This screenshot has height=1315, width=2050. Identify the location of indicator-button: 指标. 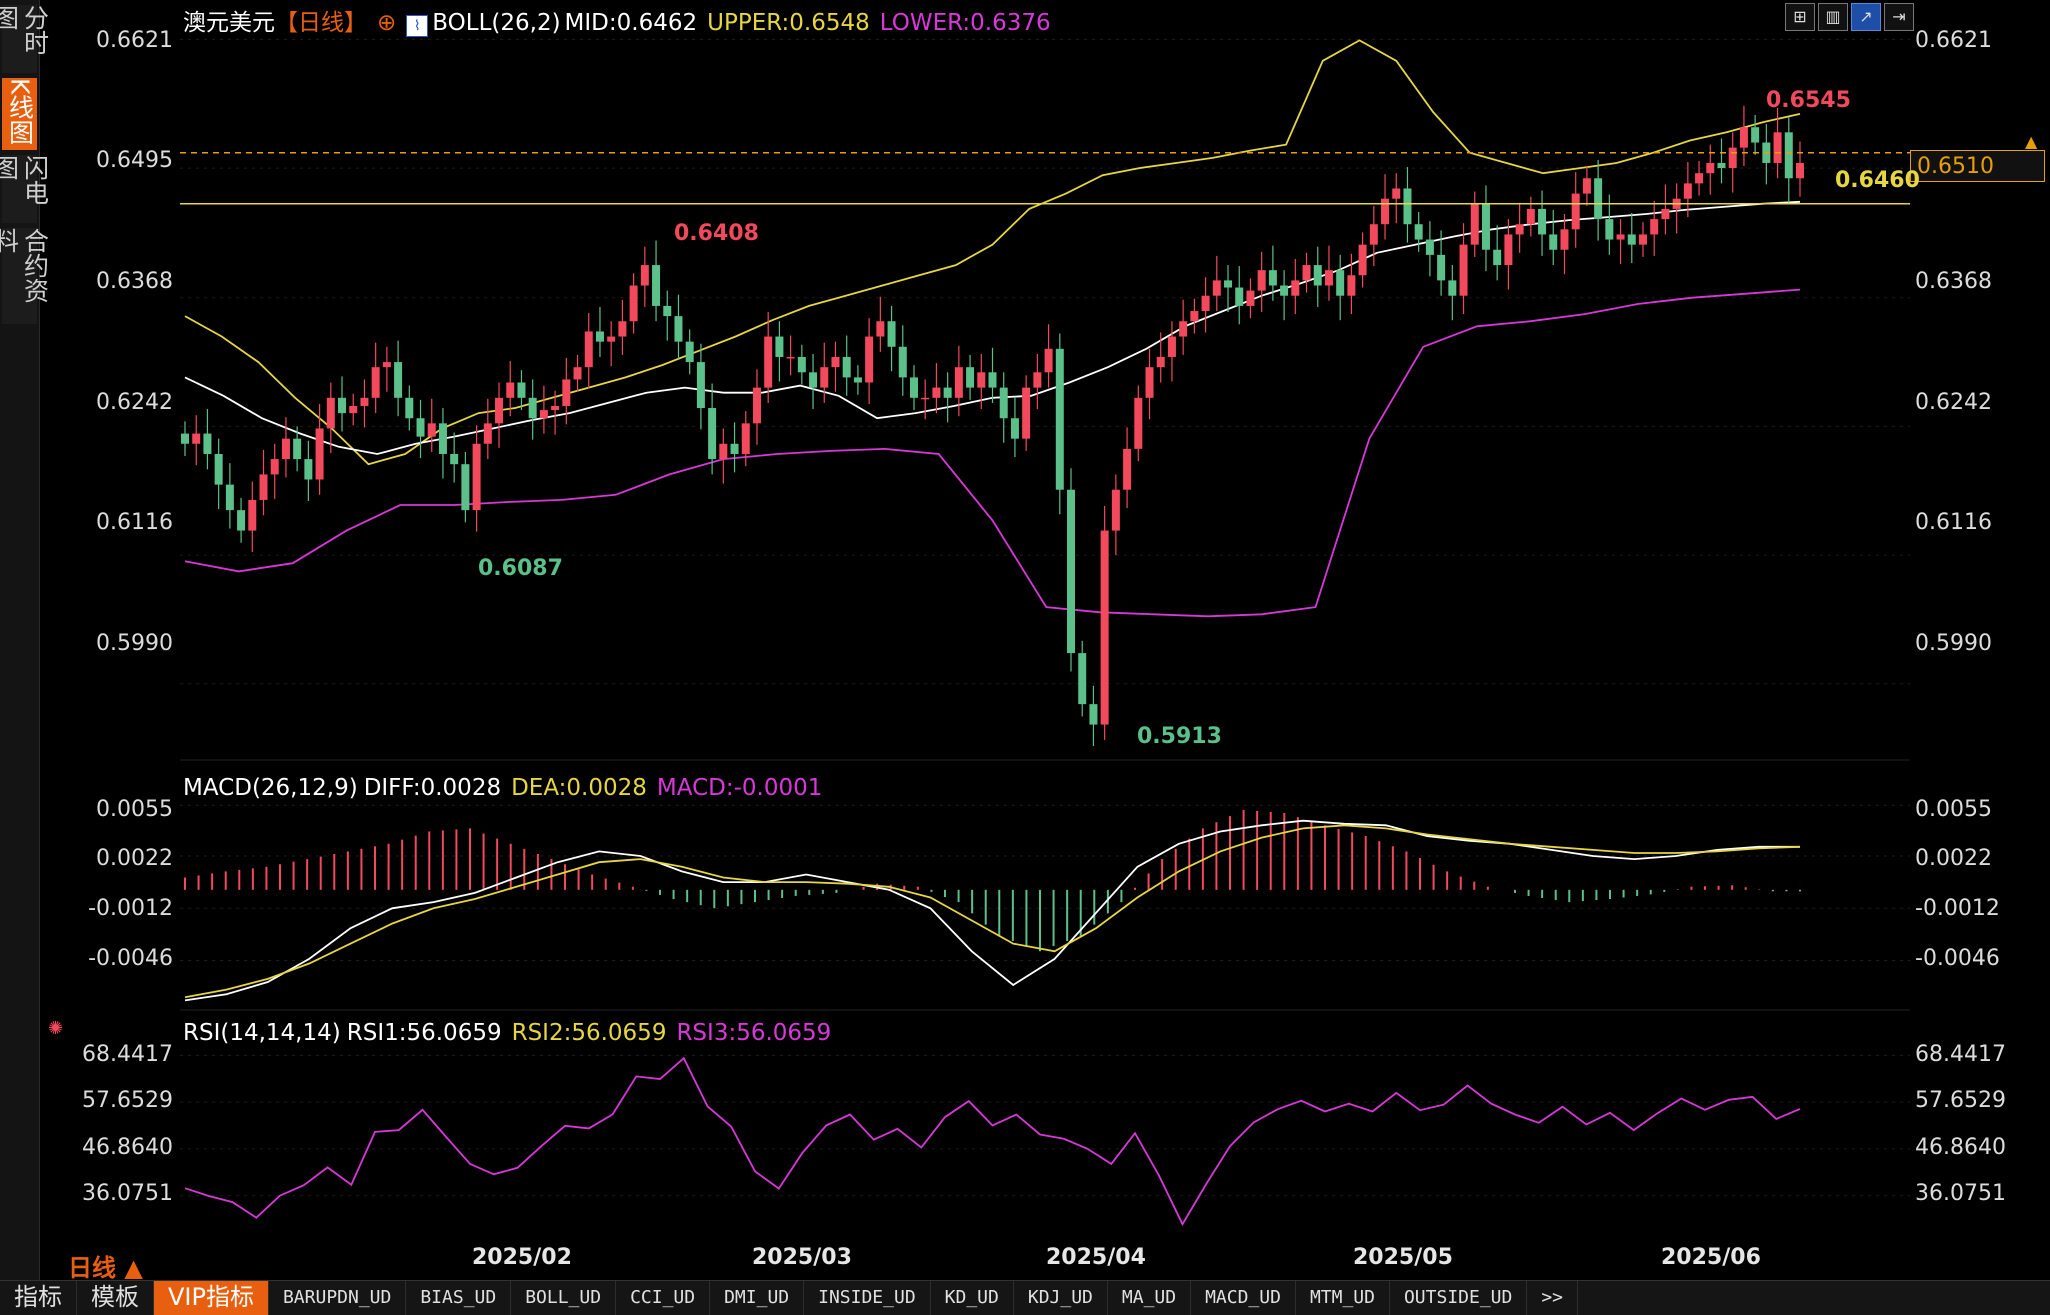
(38, 1298).